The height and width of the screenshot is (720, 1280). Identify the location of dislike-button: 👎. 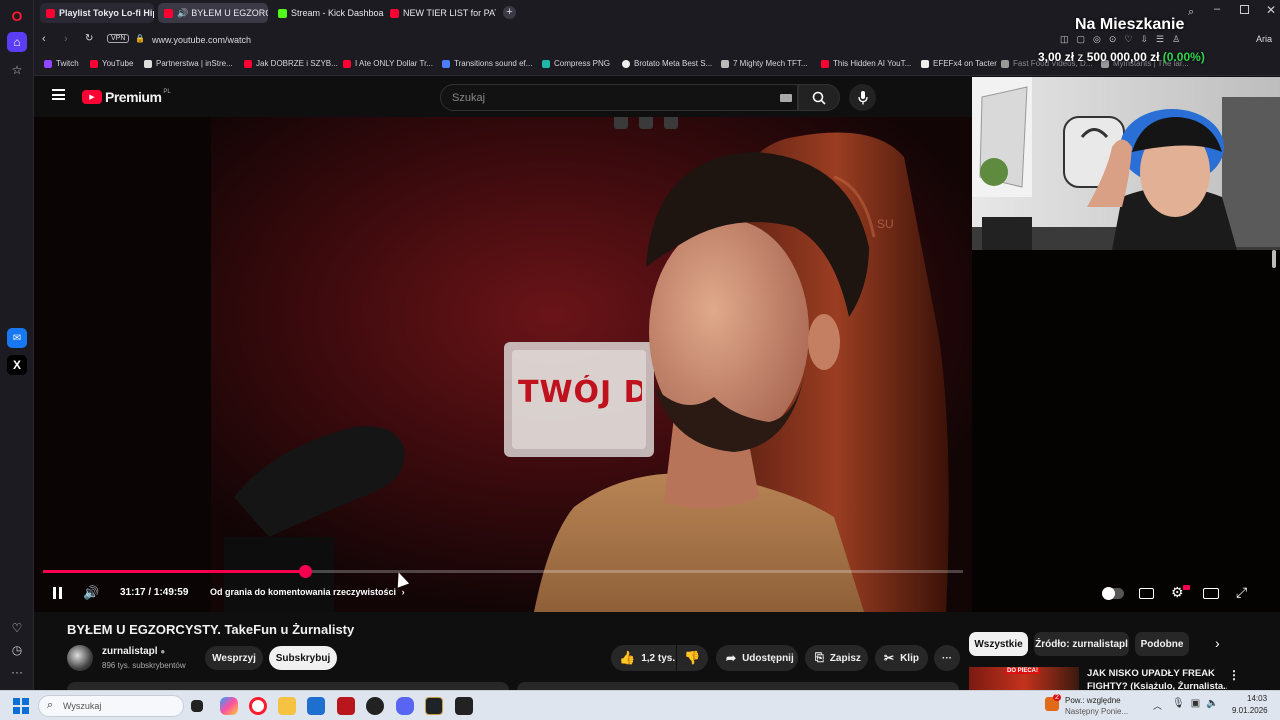
(692, 658).